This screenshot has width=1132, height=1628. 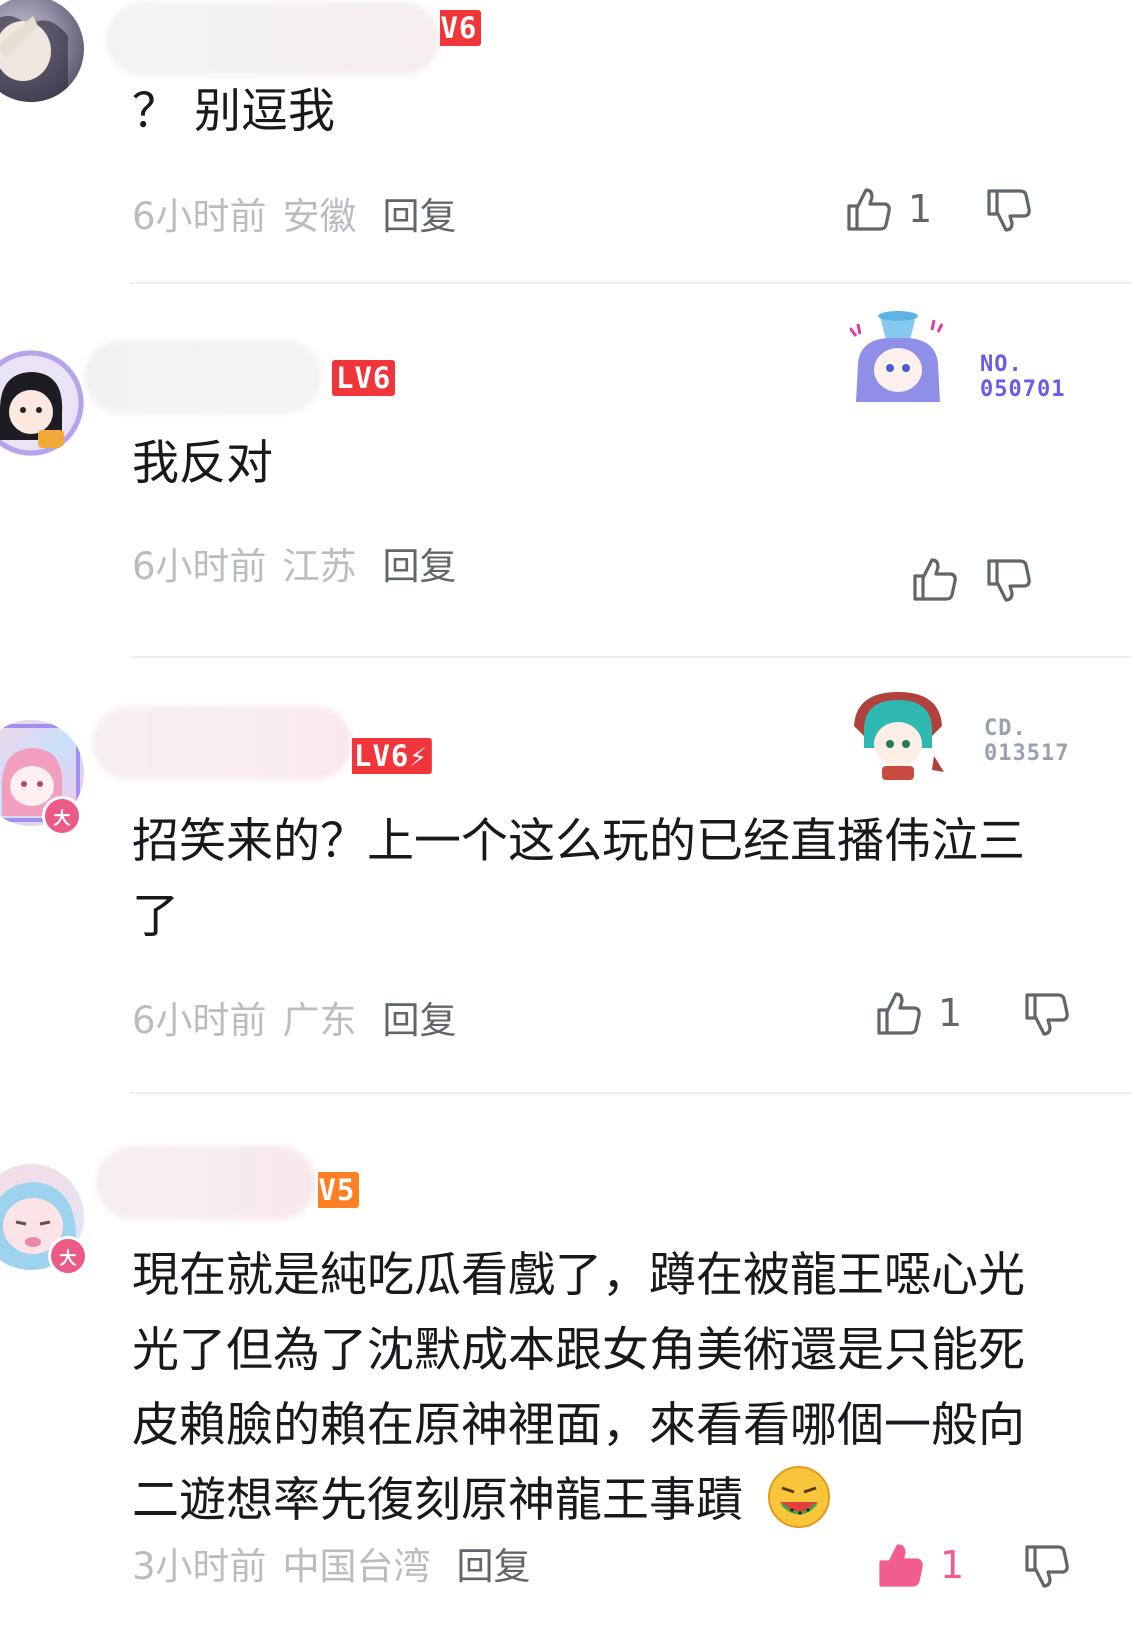 I want to click on fan-number: CD. 013517, so click(x=1026, y=741).